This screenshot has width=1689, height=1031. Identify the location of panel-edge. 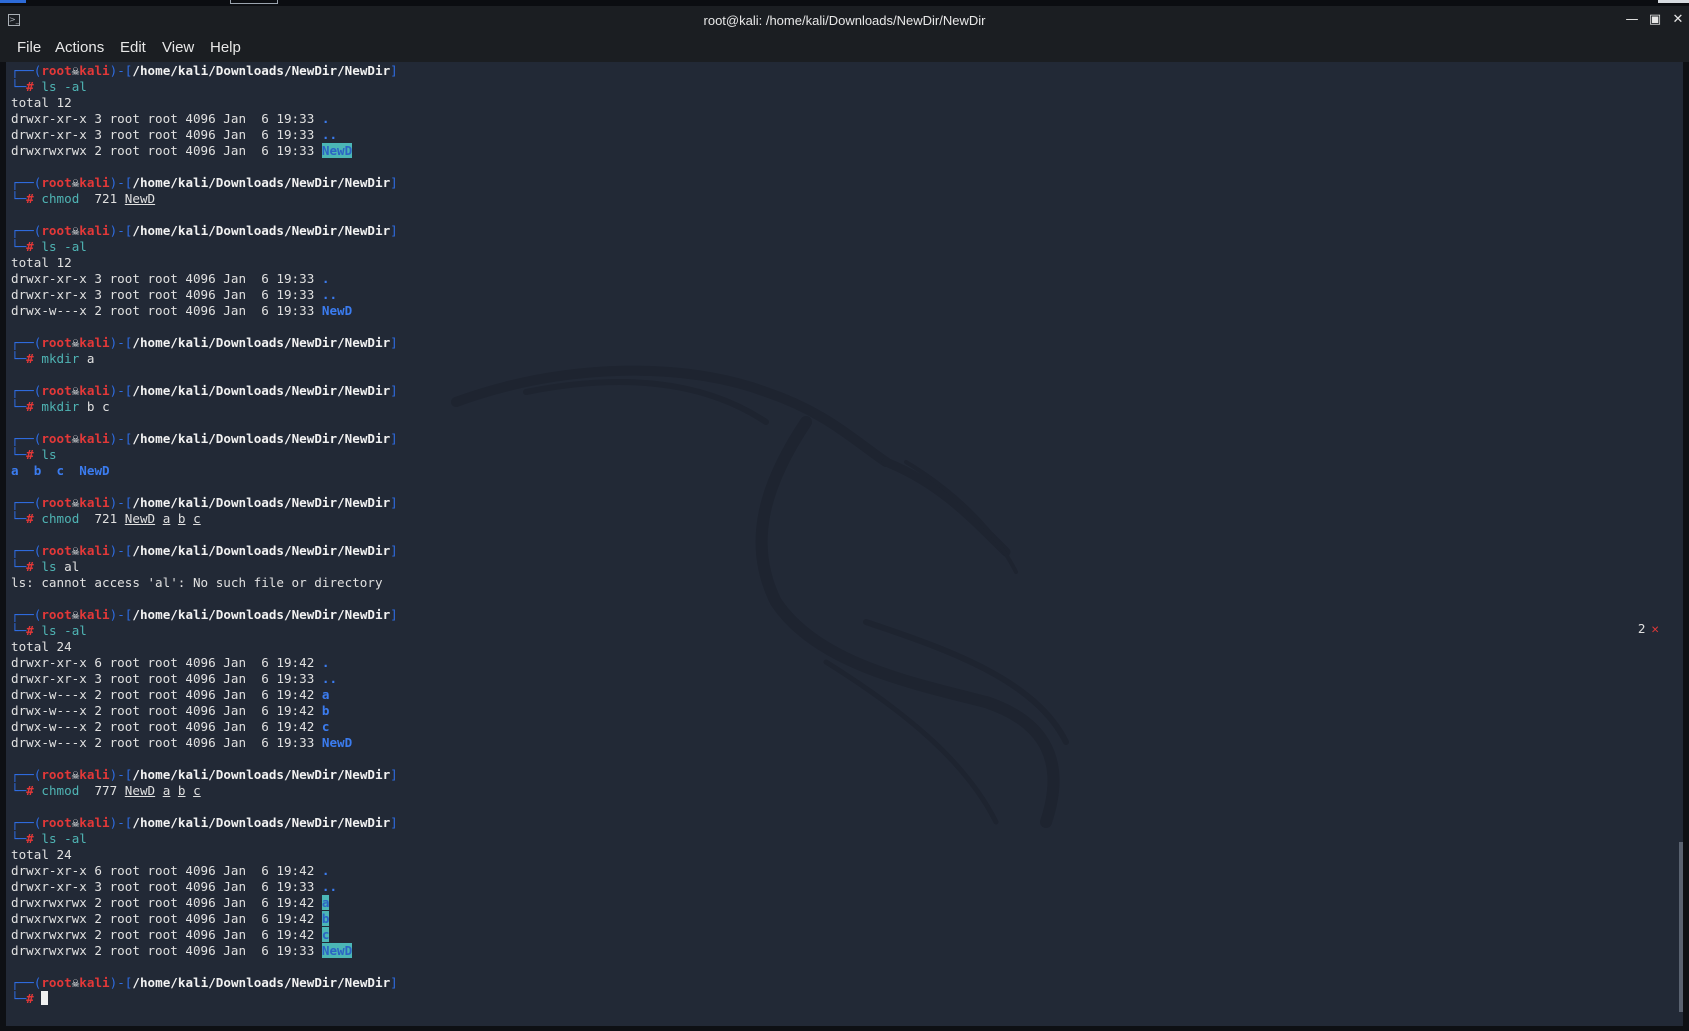
(1673, 1).